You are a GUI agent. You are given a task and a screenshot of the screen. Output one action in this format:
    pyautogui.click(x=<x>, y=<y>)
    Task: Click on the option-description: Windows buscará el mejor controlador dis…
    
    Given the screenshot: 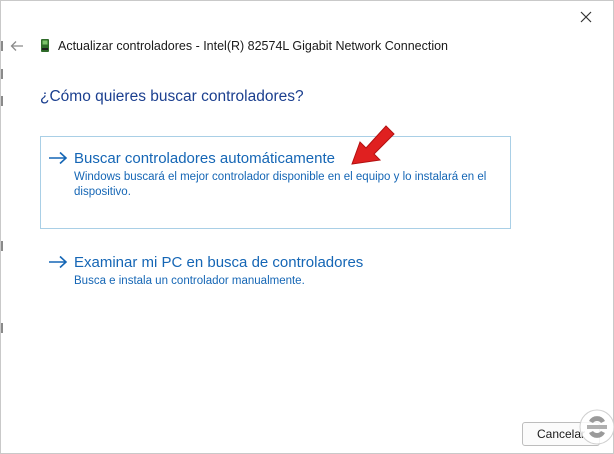 What is the action you would take?
    pyautogui.click(x=280, y=184)
    